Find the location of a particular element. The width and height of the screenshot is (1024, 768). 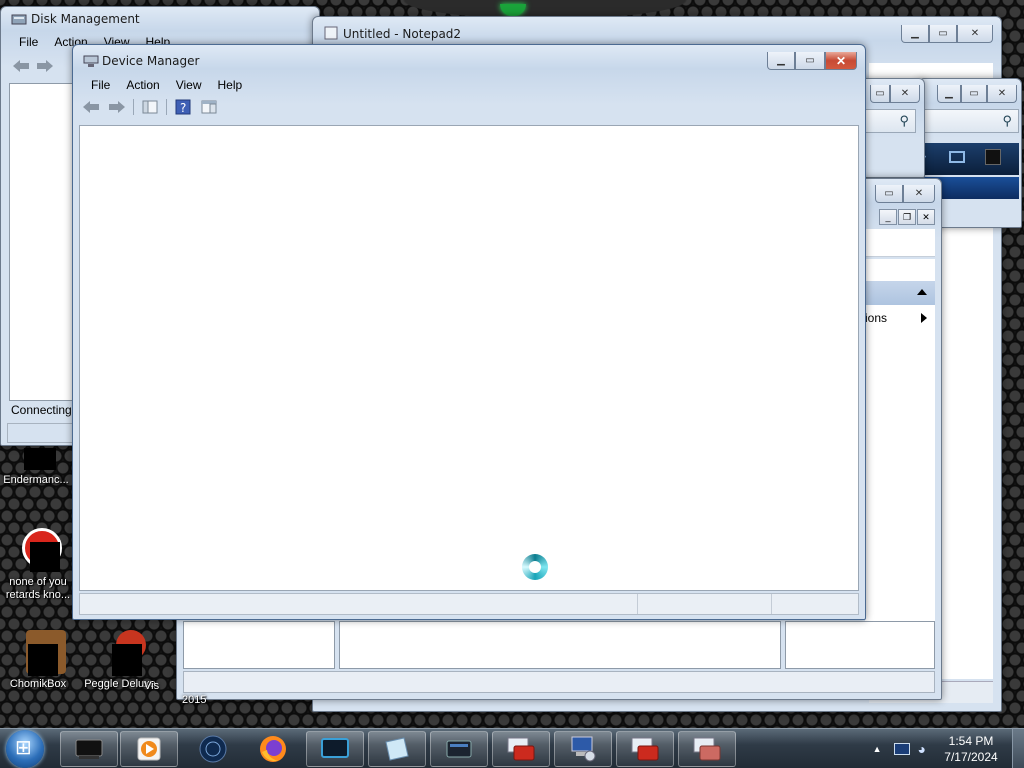

taskbar-item-terminal is located at coordinates (89, 749).